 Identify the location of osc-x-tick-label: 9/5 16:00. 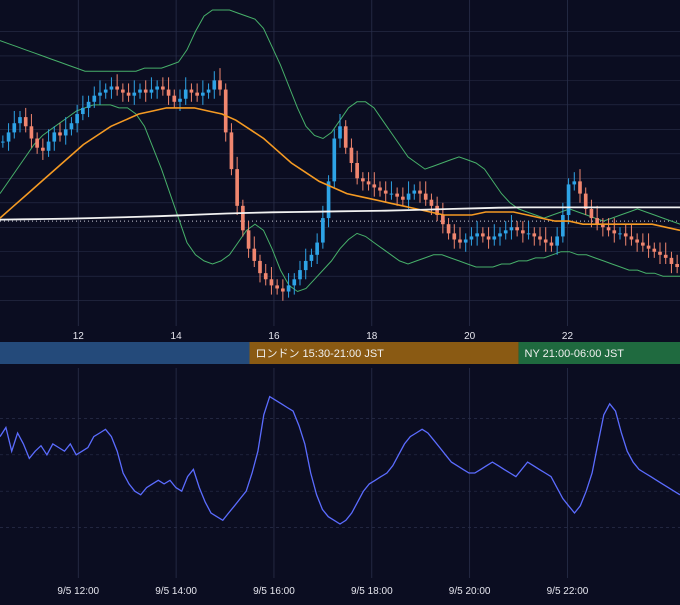
(274, 591).